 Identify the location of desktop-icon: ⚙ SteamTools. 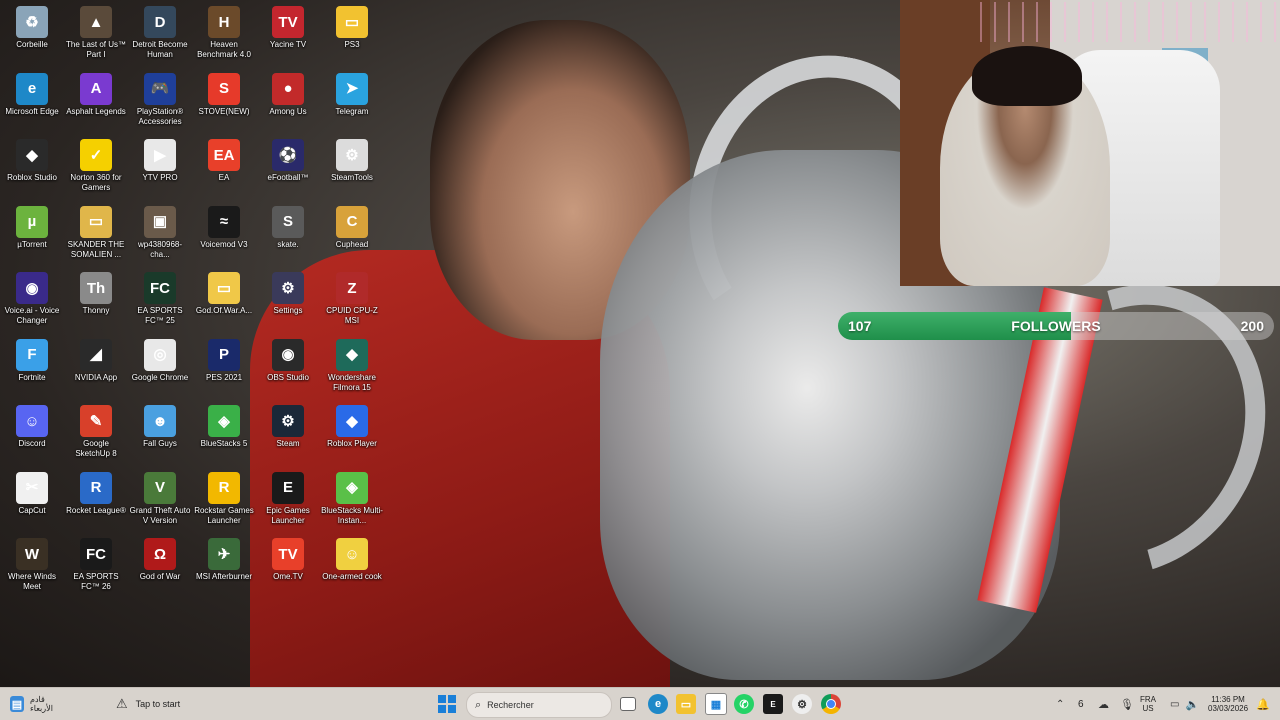
(352, 165).